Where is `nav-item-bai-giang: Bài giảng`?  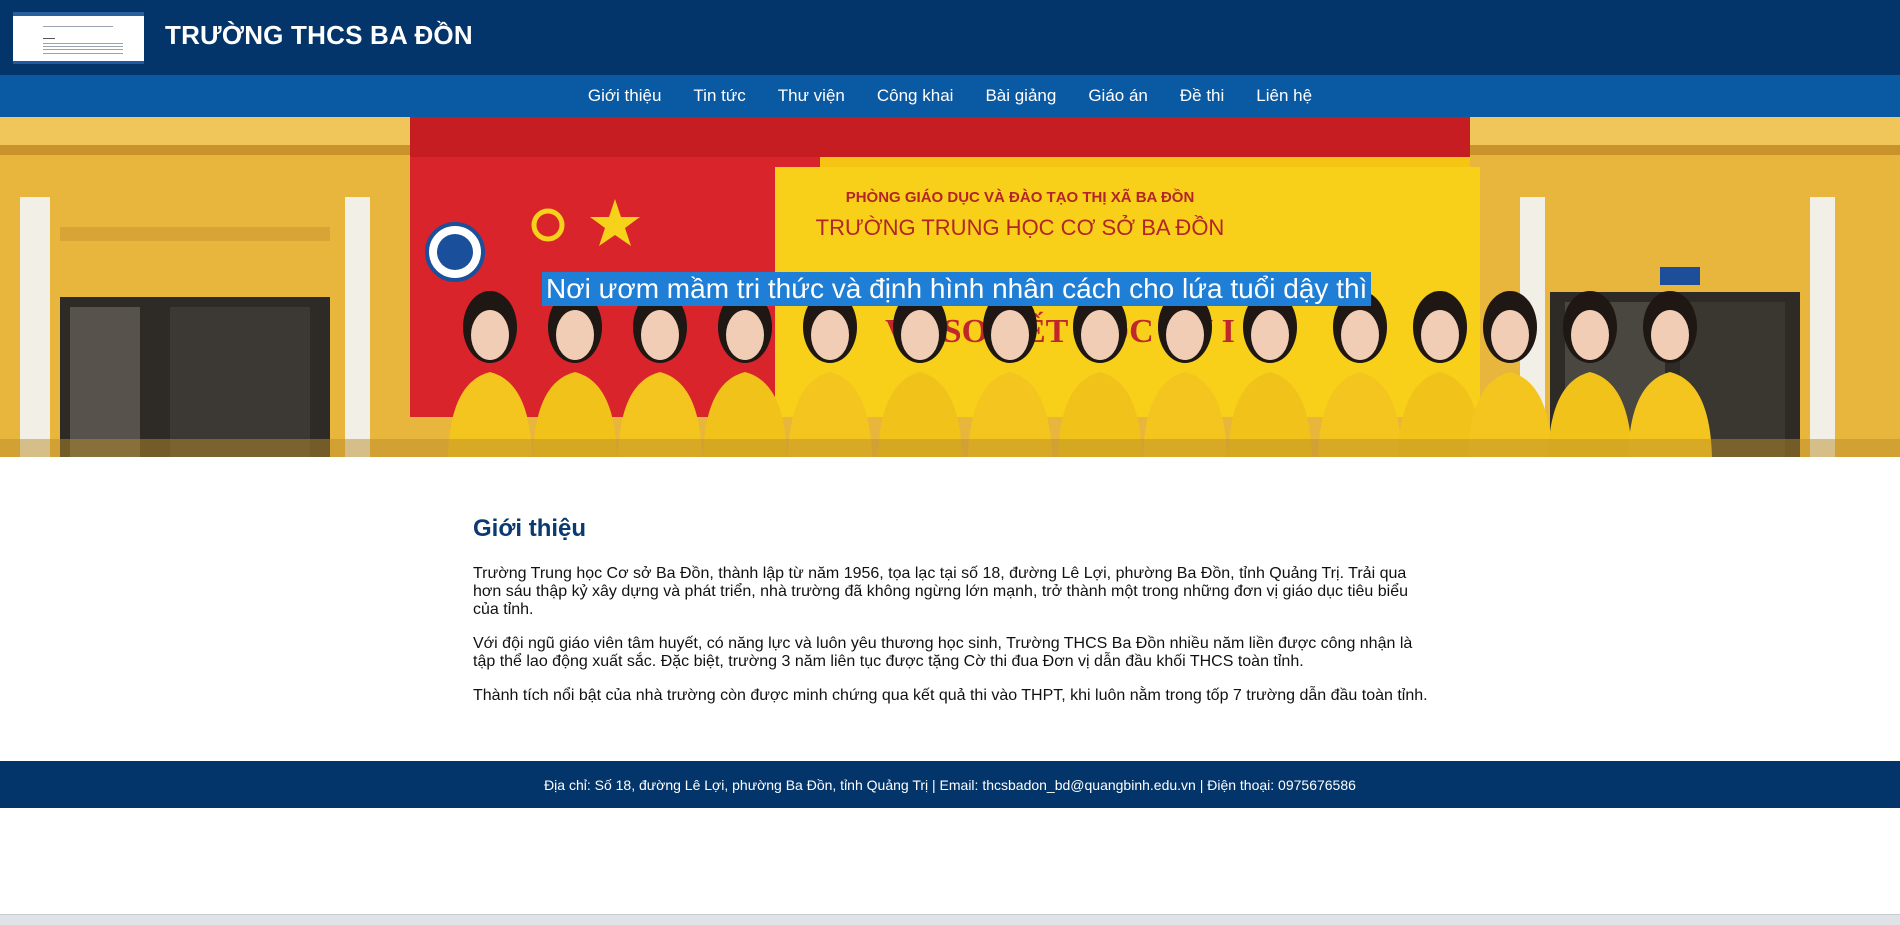
nav-item-bai-giang: Bài giảng is located at coordinates (1020, 96).